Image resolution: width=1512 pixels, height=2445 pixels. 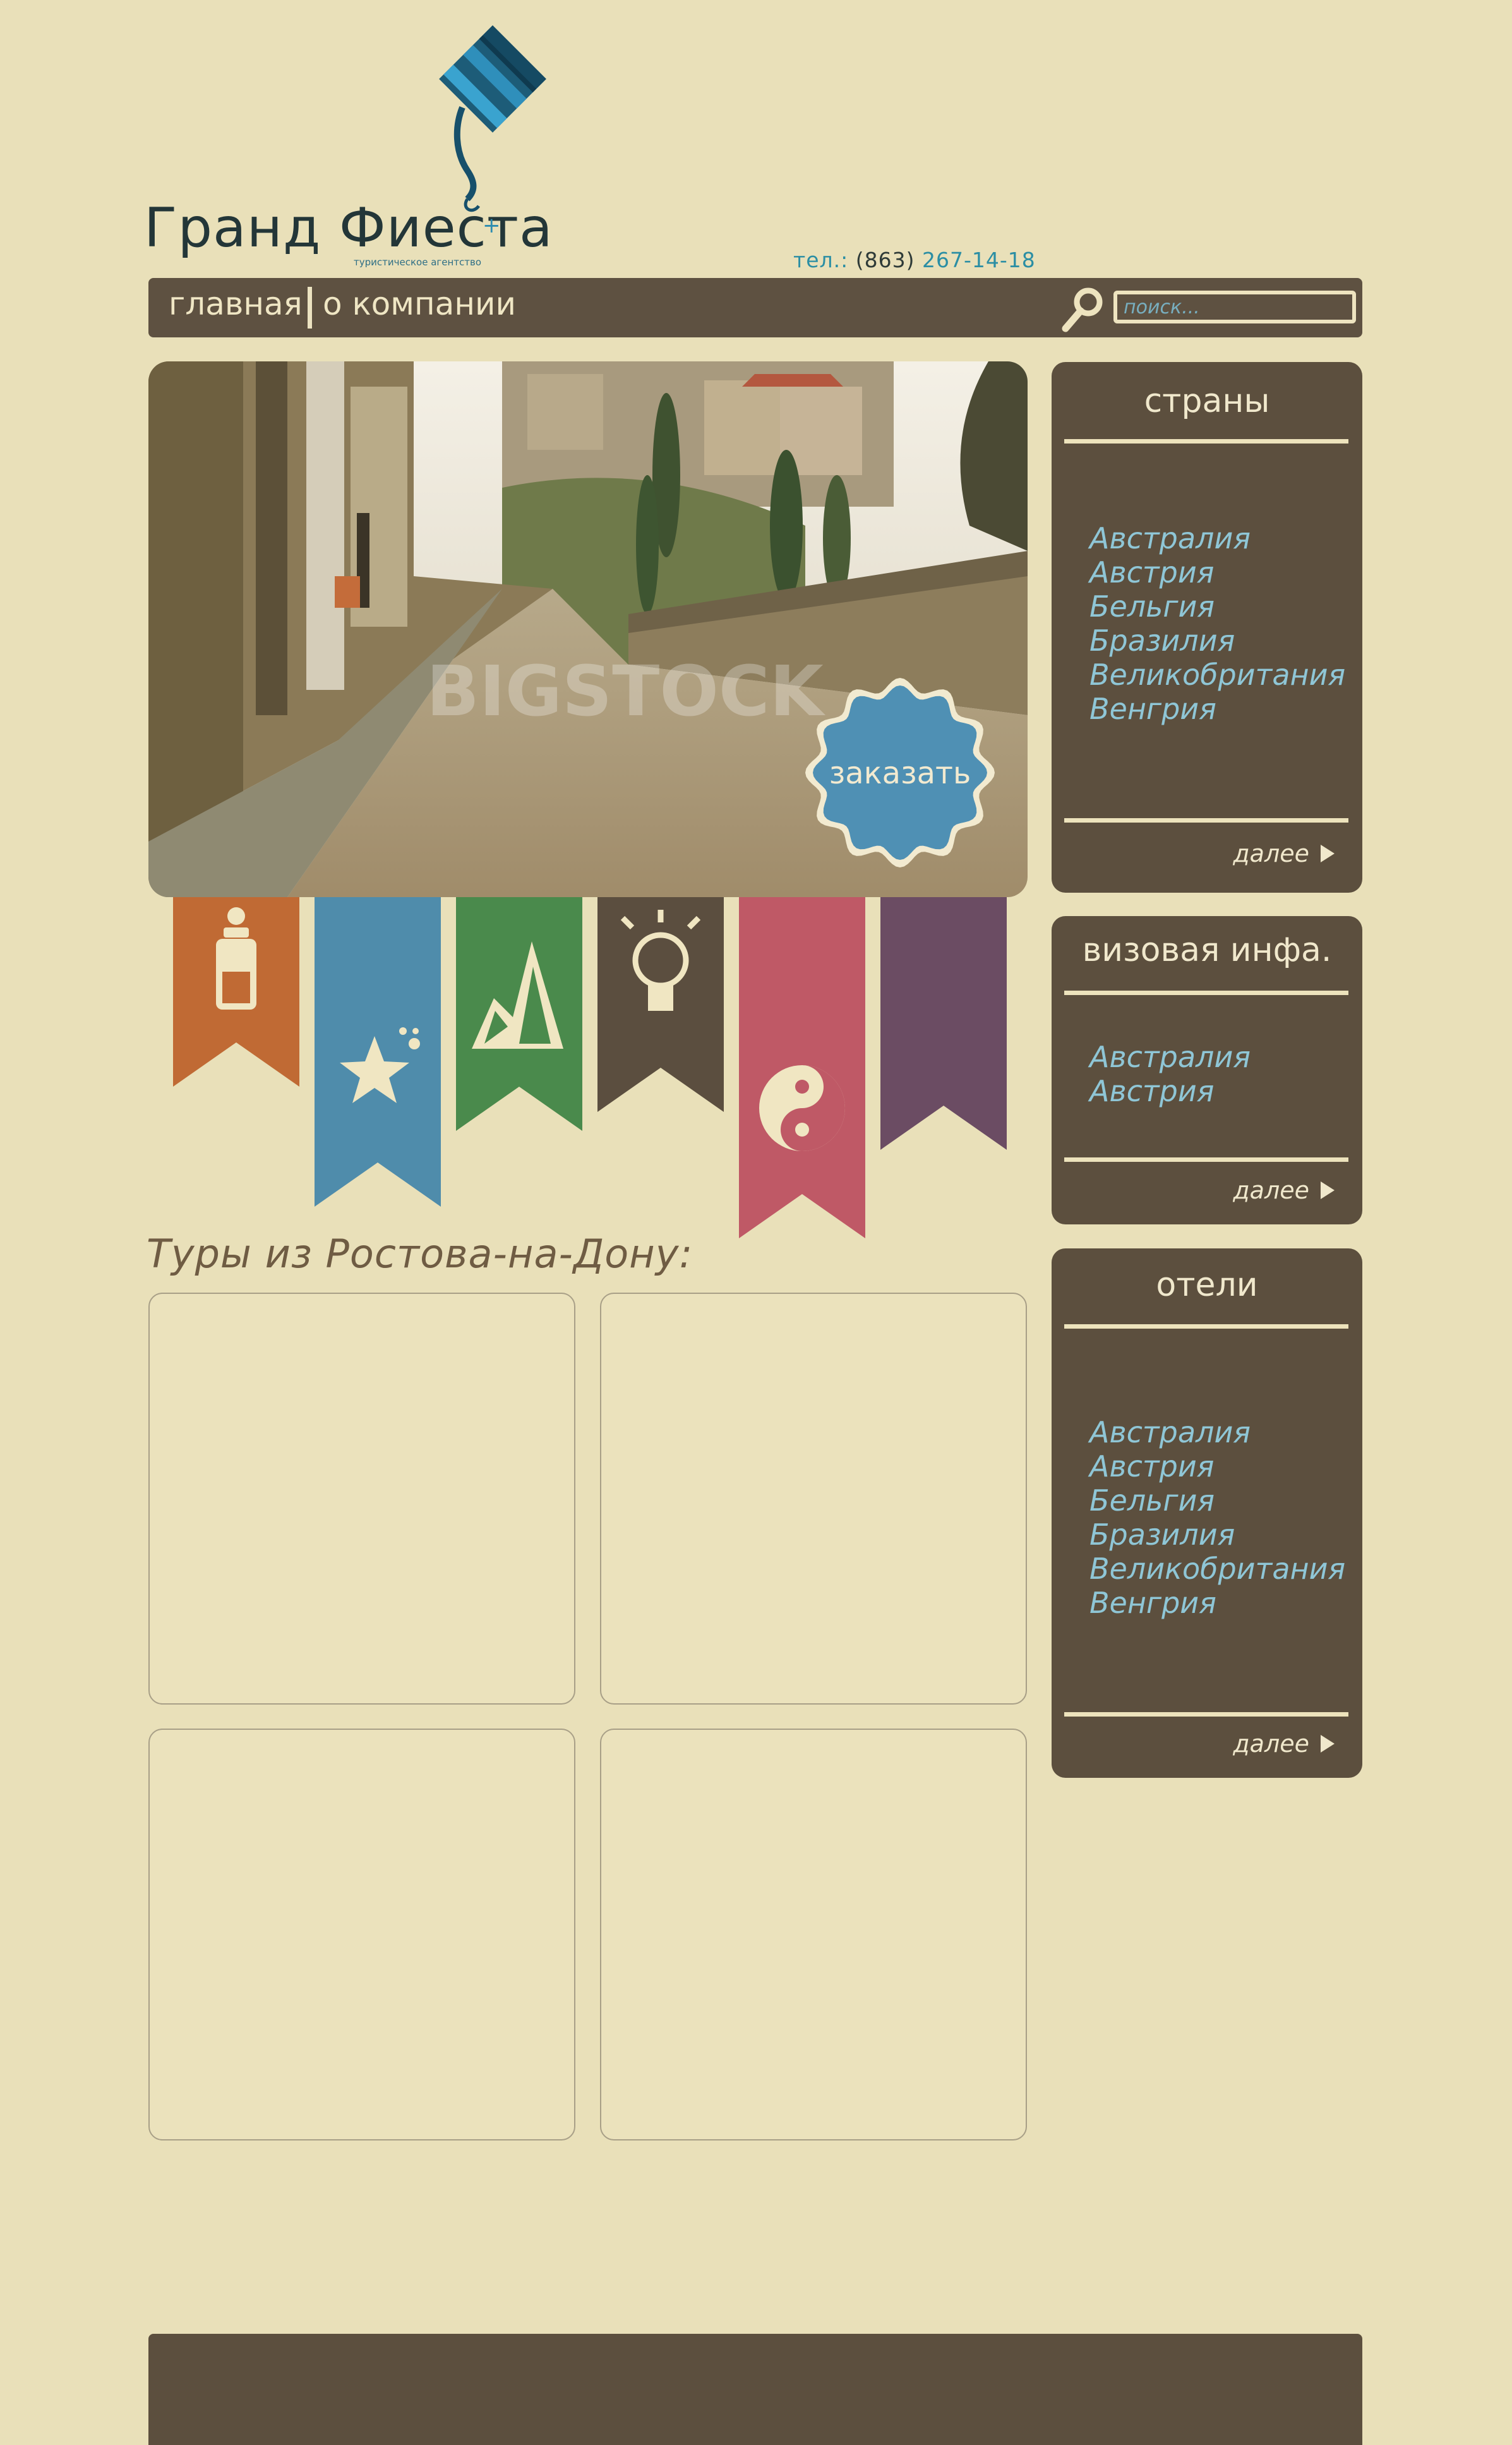 I want to click on hotel-link: Австрия, so click(x=1217, y=1466).